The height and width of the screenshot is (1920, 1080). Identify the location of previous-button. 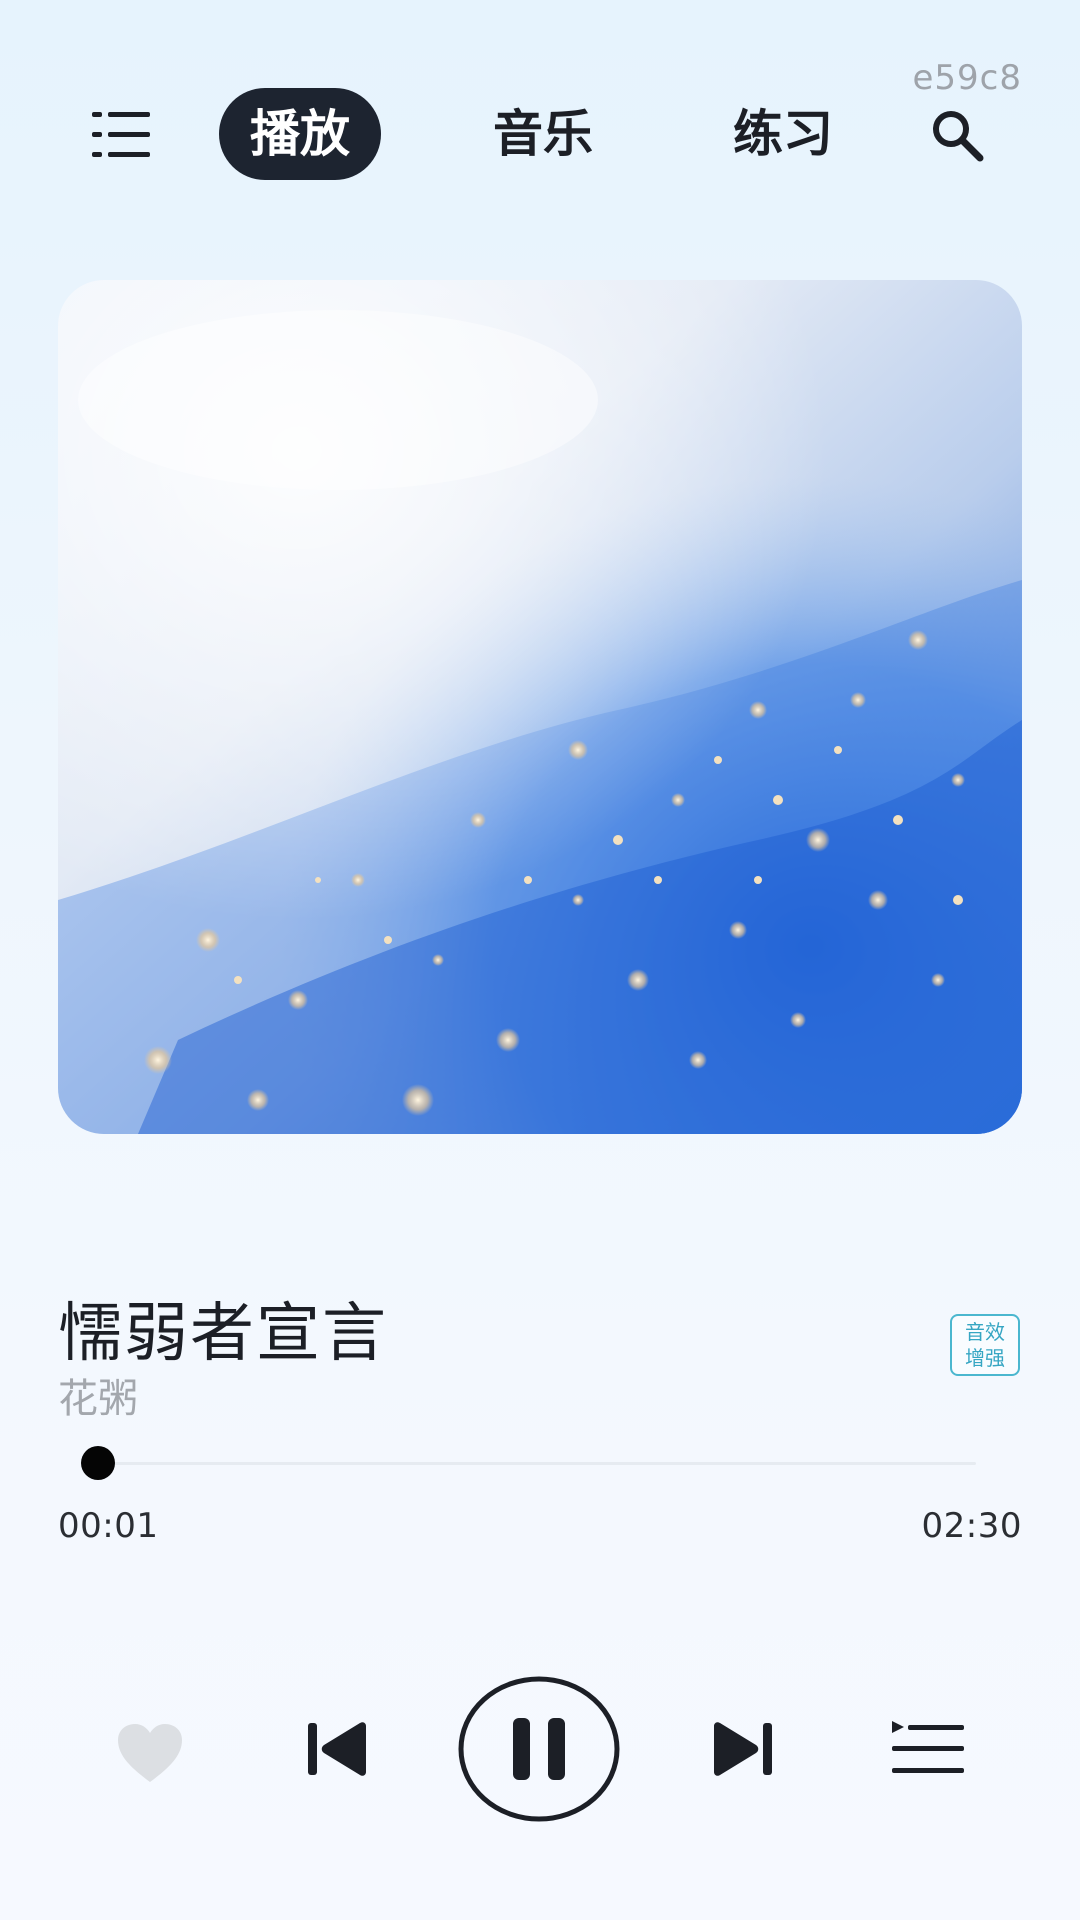
(338, 1749).